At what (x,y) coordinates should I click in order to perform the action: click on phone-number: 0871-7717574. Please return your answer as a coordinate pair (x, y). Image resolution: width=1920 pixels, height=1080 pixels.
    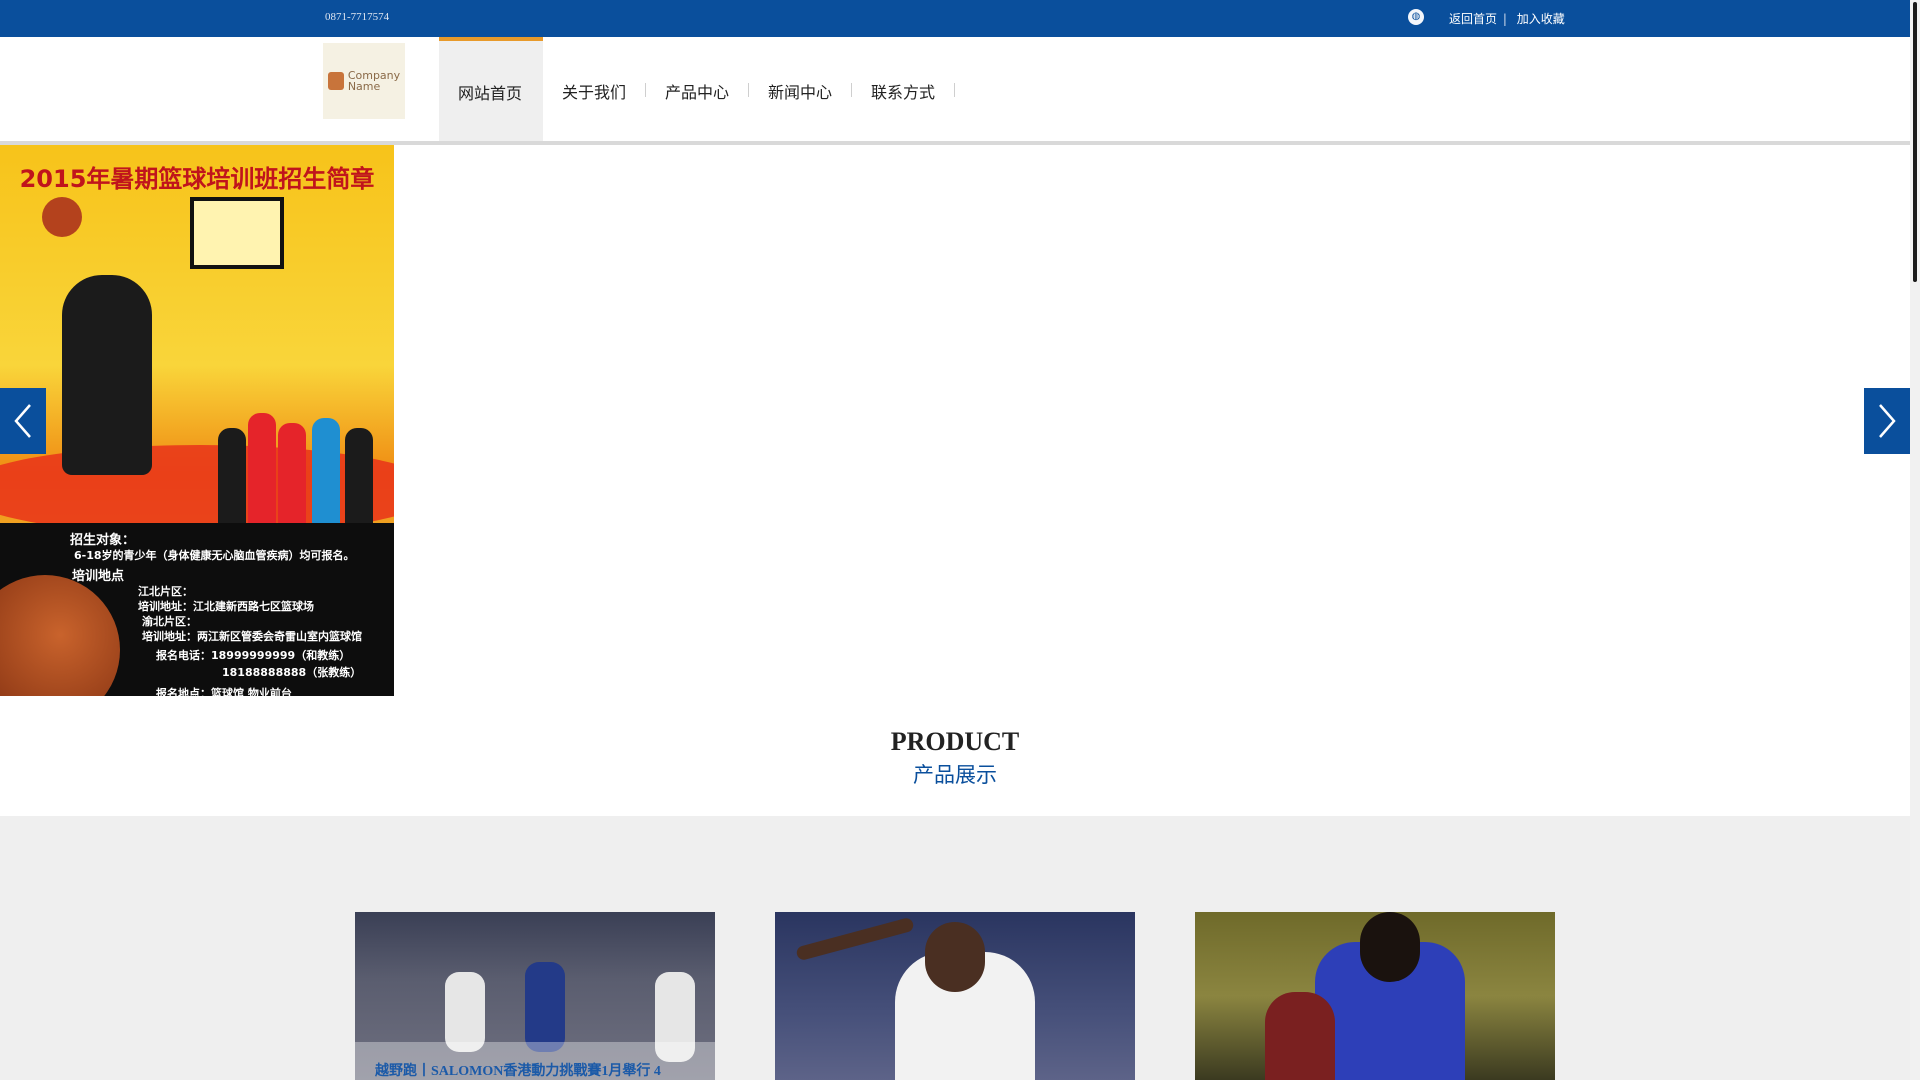
    Looking at the image, I should click on (357, 17).